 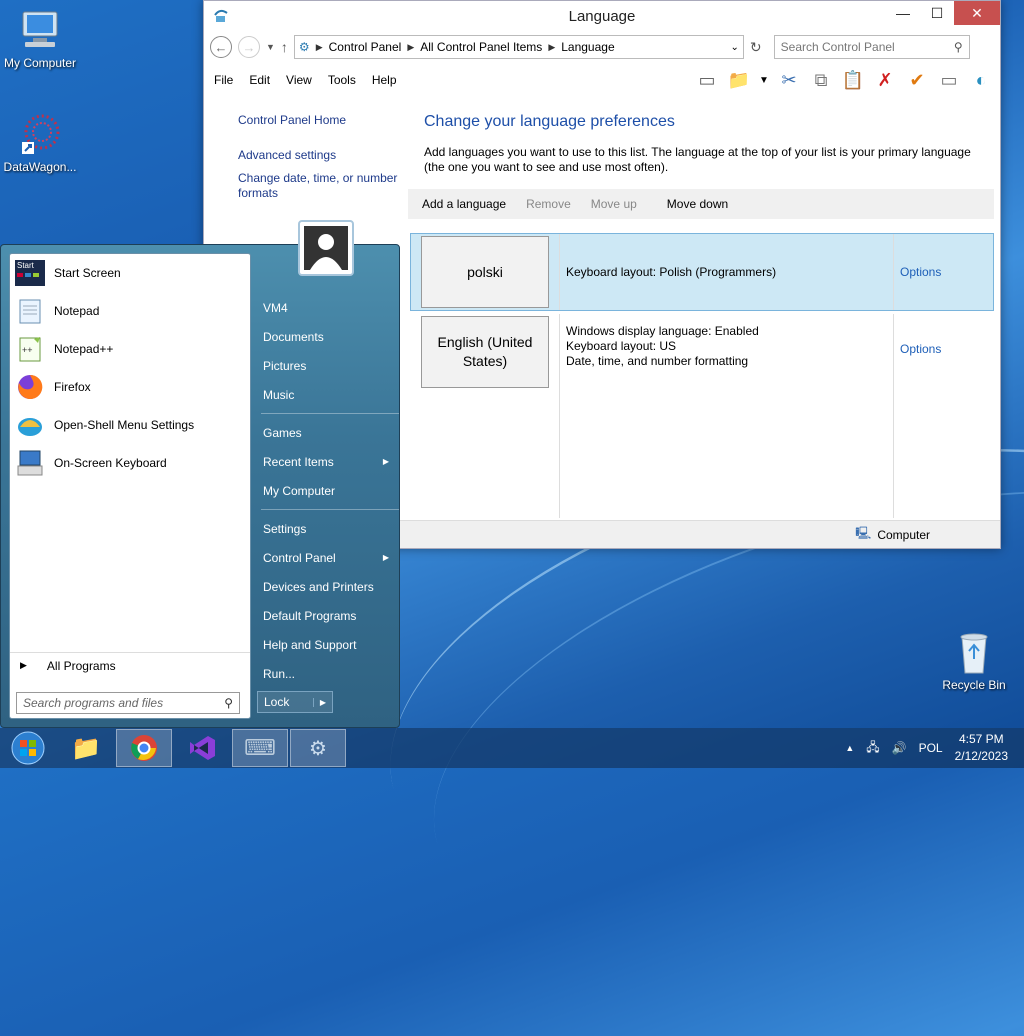 What do you see at coordinates (40, 30) in the screenshot?
I see `computer-icon` at bounding box center [40, 30].